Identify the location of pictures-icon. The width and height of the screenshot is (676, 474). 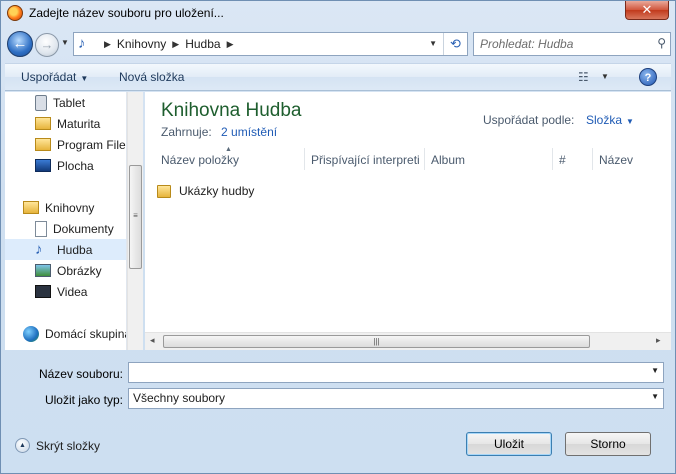
(43, 270).